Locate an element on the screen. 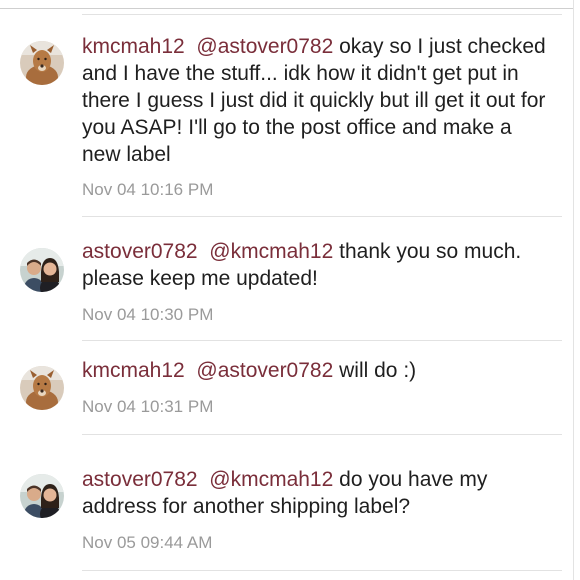  timestamp: Nov 05 09:44 AM is located at coordinates (147, 542).